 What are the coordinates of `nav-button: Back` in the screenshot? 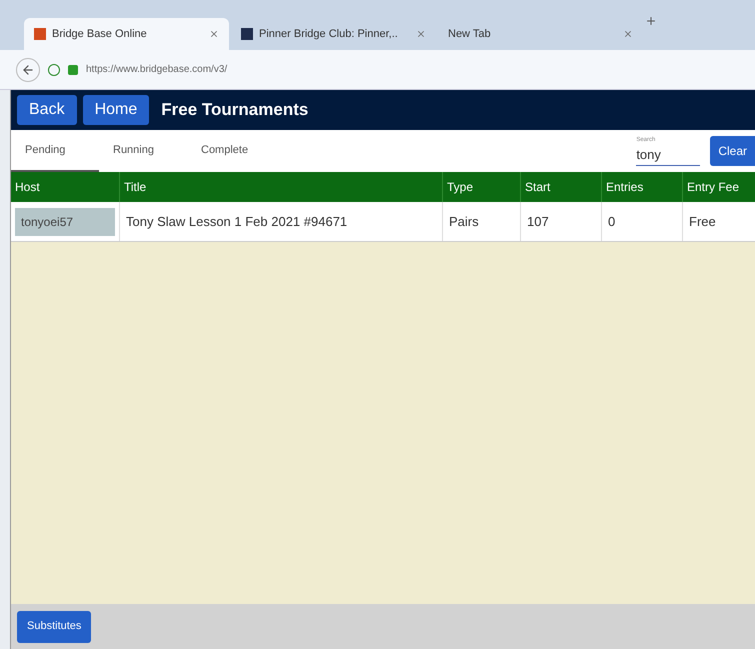 It's located at (47, 110).